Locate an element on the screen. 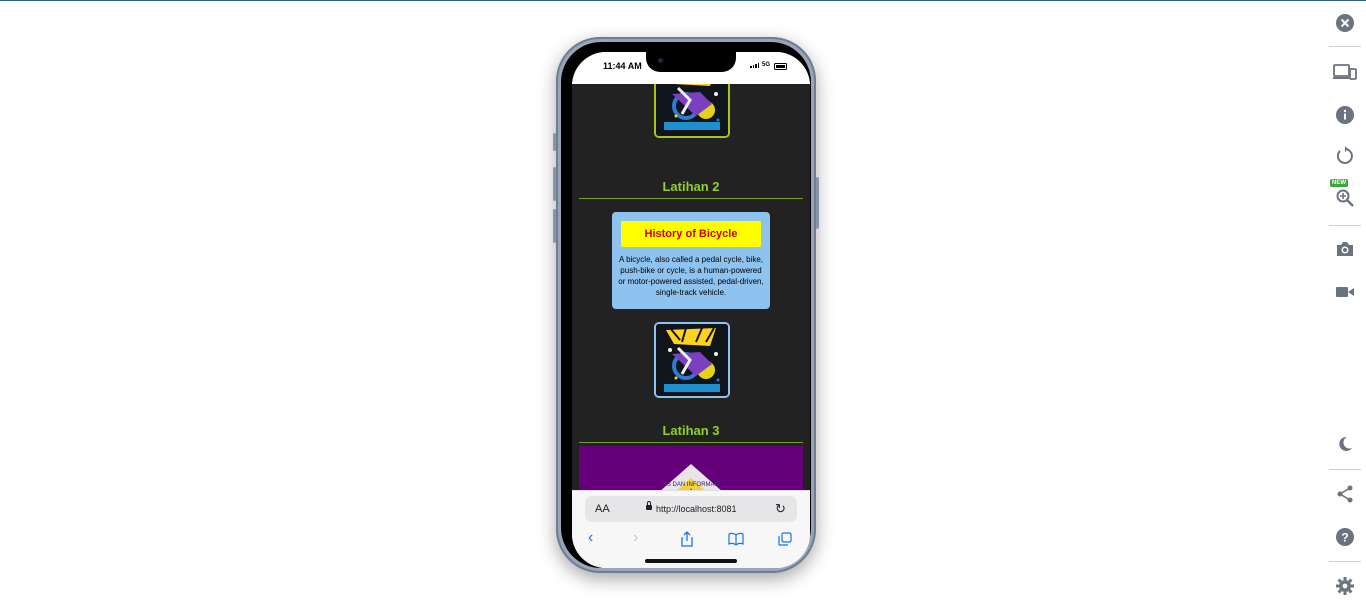 This screenshot has width=1366, height=607. rotate-icon is located at coordinates (1345, 156).